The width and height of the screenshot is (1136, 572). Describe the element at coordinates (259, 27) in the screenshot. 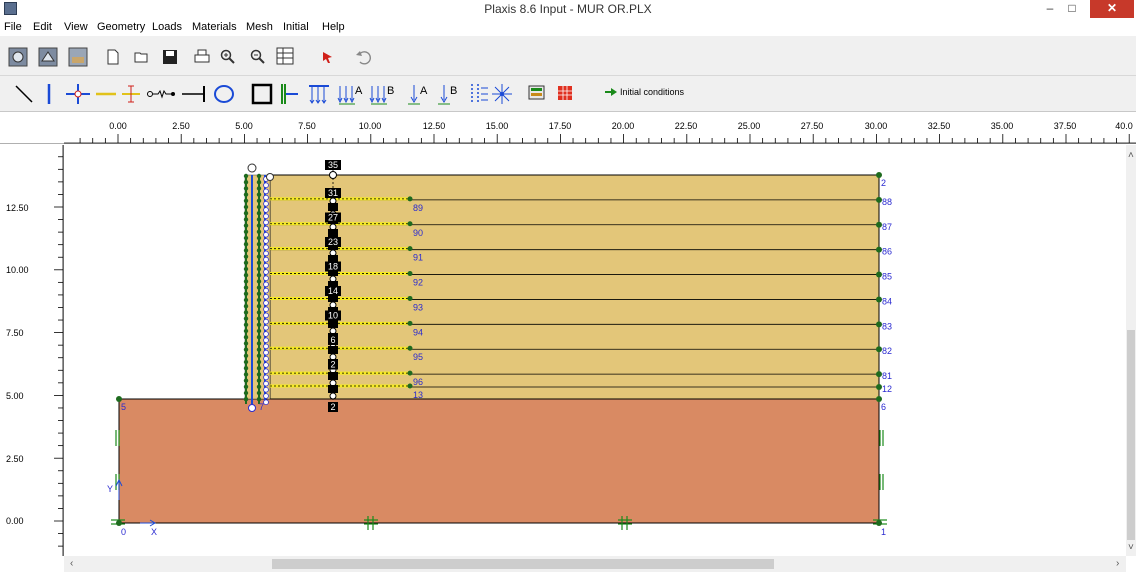

I see `menu-mesh: Mesh` at that location.